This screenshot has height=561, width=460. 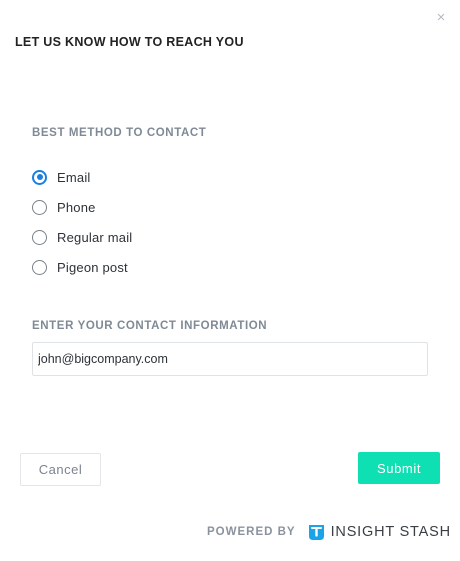 I want to click on insight-stash-logo-icon, so click(x=316, y=532).